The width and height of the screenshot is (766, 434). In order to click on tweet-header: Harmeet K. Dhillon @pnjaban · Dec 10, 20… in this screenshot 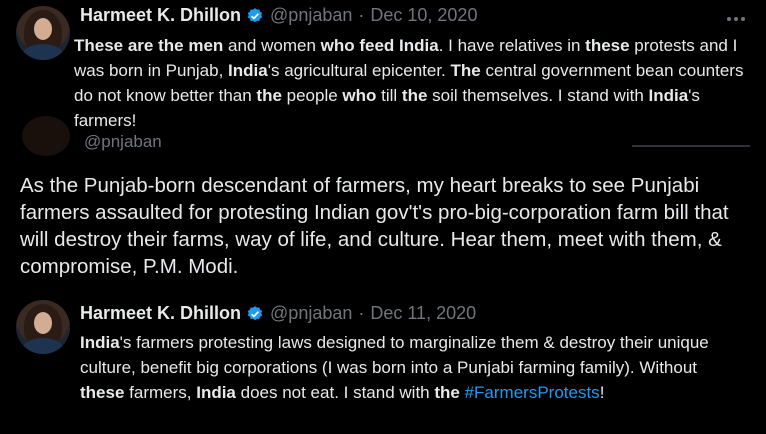, I will do `click(278, 15)`.